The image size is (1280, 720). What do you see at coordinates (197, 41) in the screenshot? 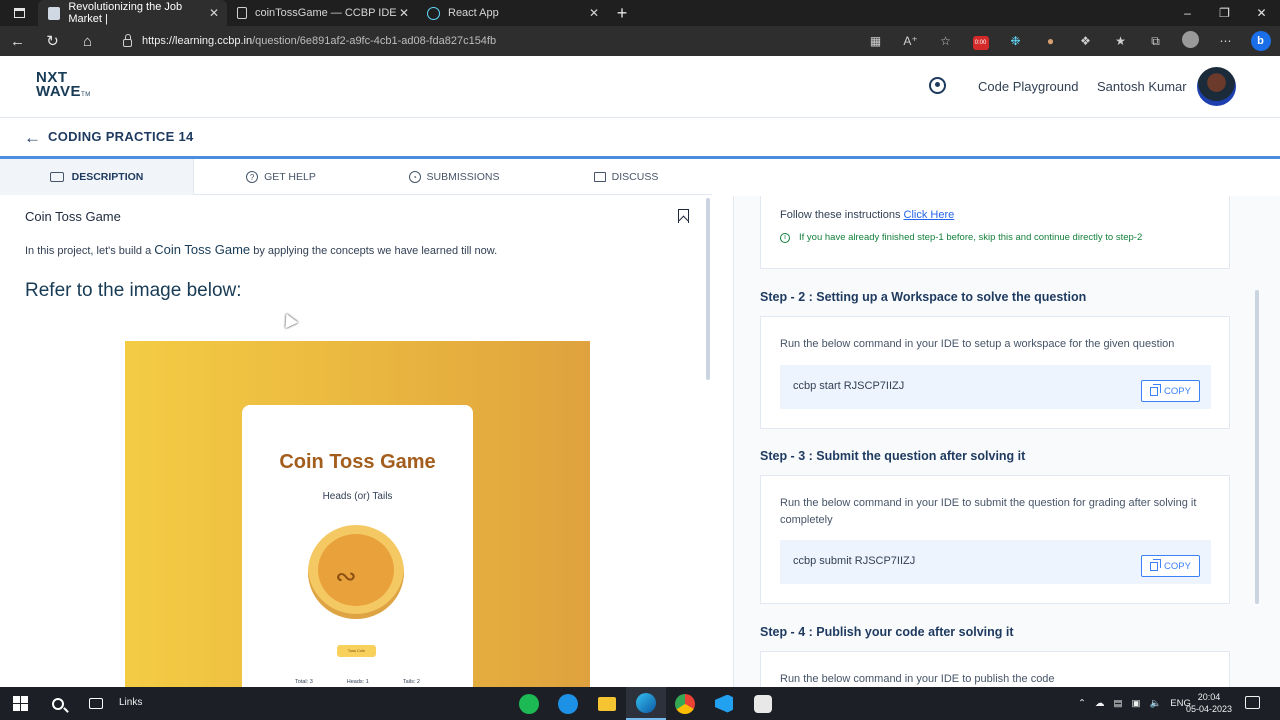
I see `url-host: https://learning.ccbp.in` at bounding box center [197, 41].